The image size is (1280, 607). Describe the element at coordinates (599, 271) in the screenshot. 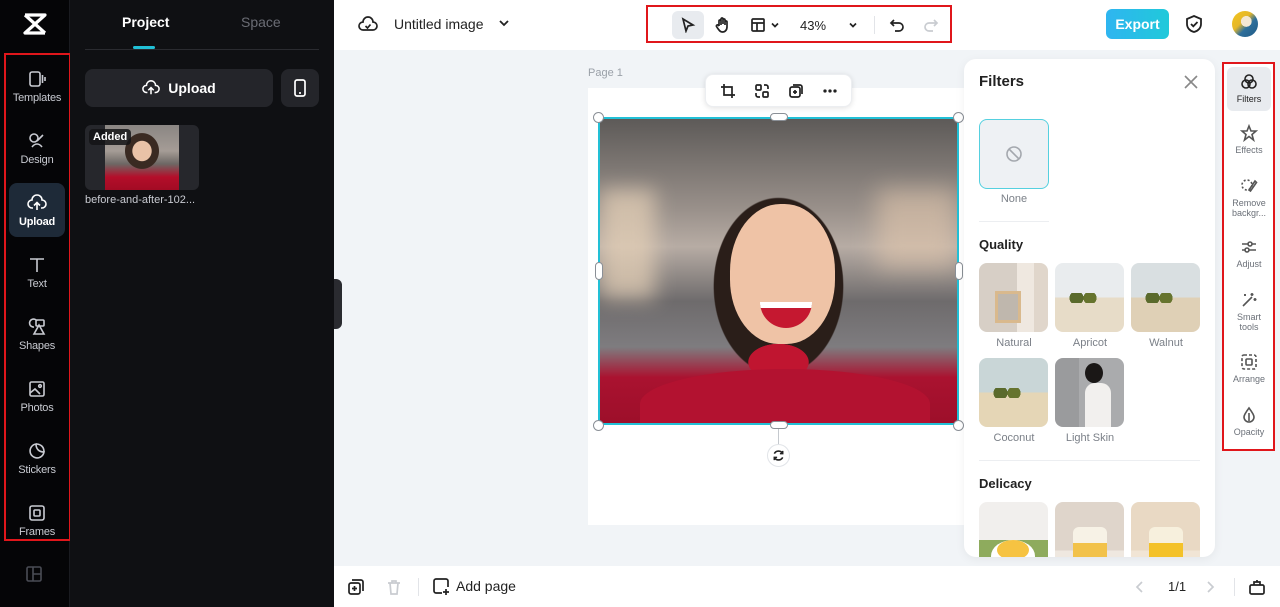

I see `resize-handle-left` at that location.